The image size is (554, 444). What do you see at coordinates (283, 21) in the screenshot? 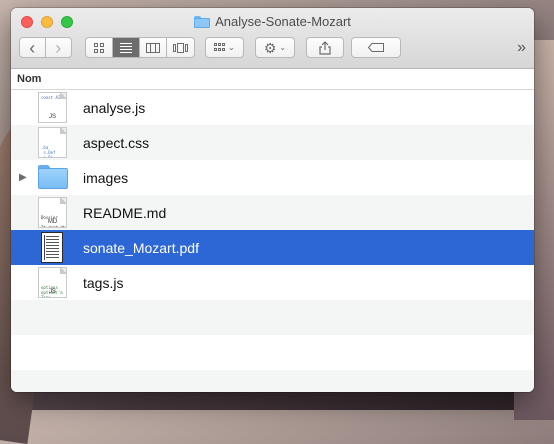
I see `window-title-text: Analyse-Sonate-Mozart` at bounding box center [283, 21].